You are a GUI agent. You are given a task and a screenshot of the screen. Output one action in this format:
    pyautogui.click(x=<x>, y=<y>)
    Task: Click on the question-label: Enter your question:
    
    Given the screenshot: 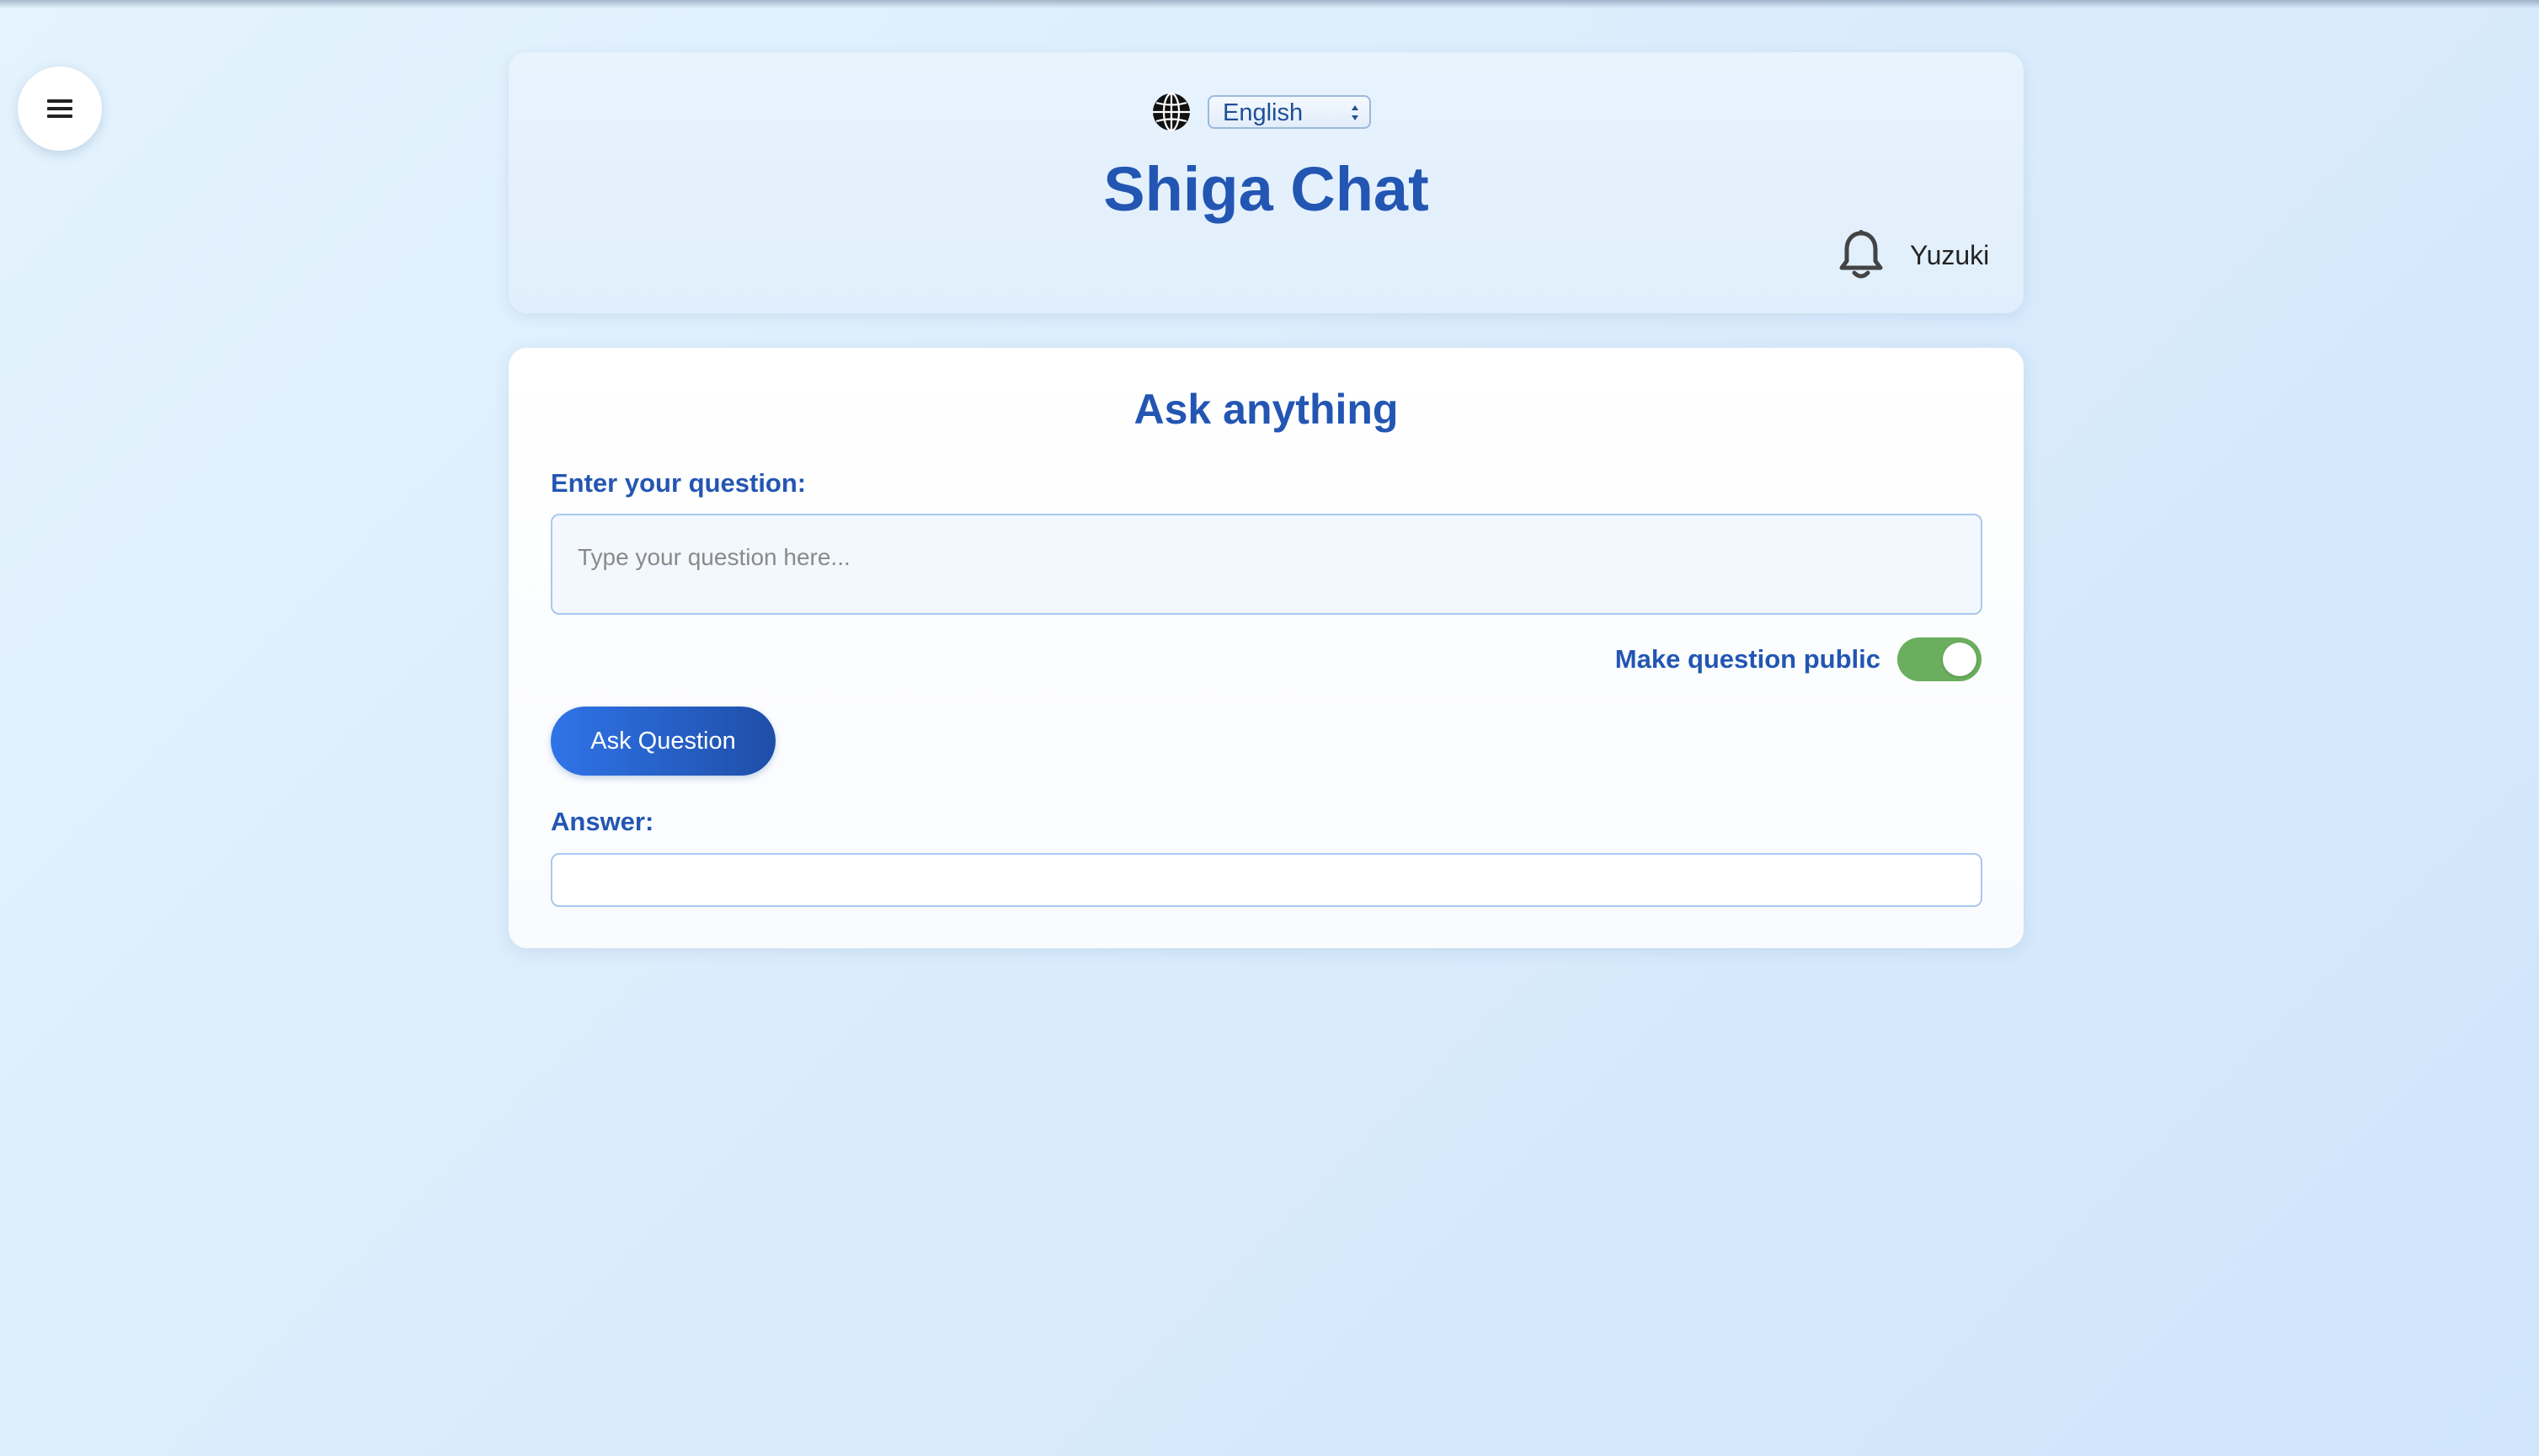 What is the action you would take?
    pyautogui.click(x=679, y=483)
    